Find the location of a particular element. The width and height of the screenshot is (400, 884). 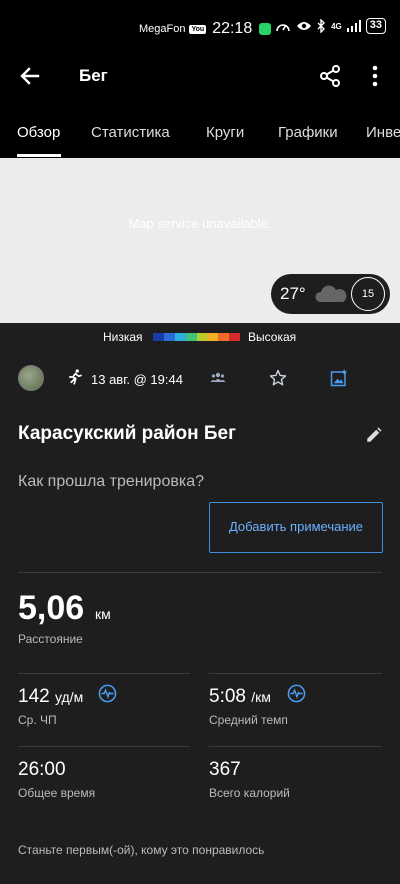

intensity-legend: Низкая Высокая is located at coordinates (200, 337).